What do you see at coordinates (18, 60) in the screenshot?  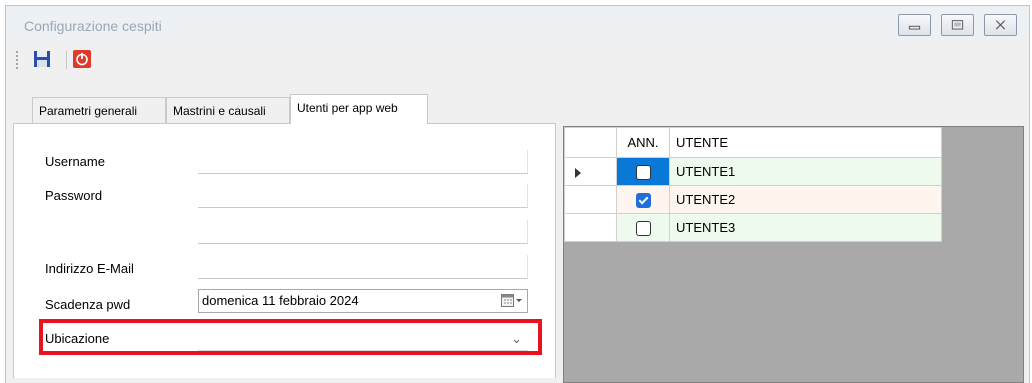 I see `toolbar-grip` at bounding box center [18, 60].